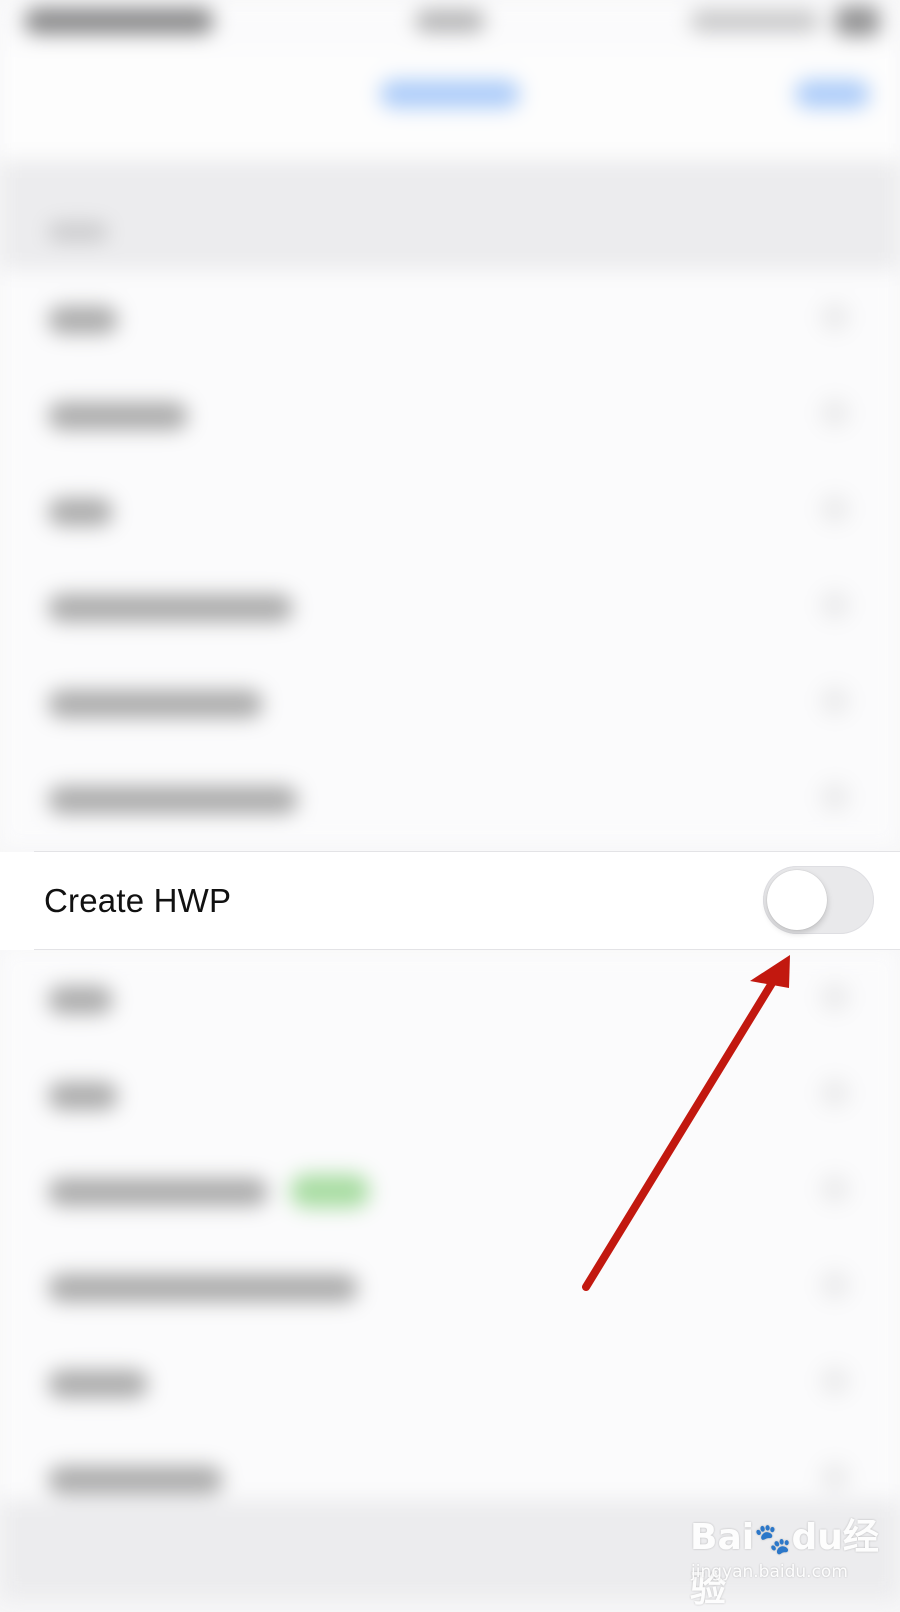  Describe the element at coordinates (138, 900) in the screenshot. I see `create-hwp-label: Create HWP` at that location.